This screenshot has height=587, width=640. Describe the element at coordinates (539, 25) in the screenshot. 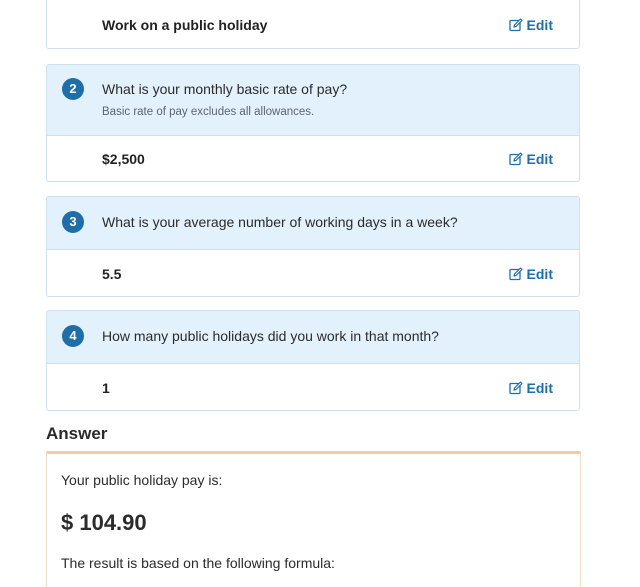

I see `edit-label-1: Edit` at that location.